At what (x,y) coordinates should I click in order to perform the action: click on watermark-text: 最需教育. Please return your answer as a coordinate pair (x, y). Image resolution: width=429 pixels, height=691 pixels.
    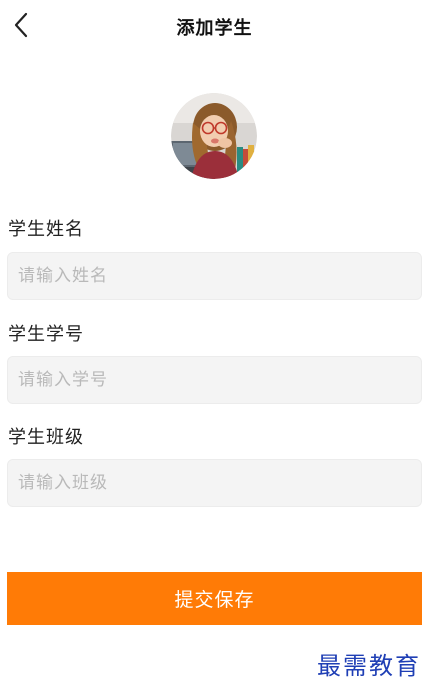
    Looking at the image, I should click on (369, 666).